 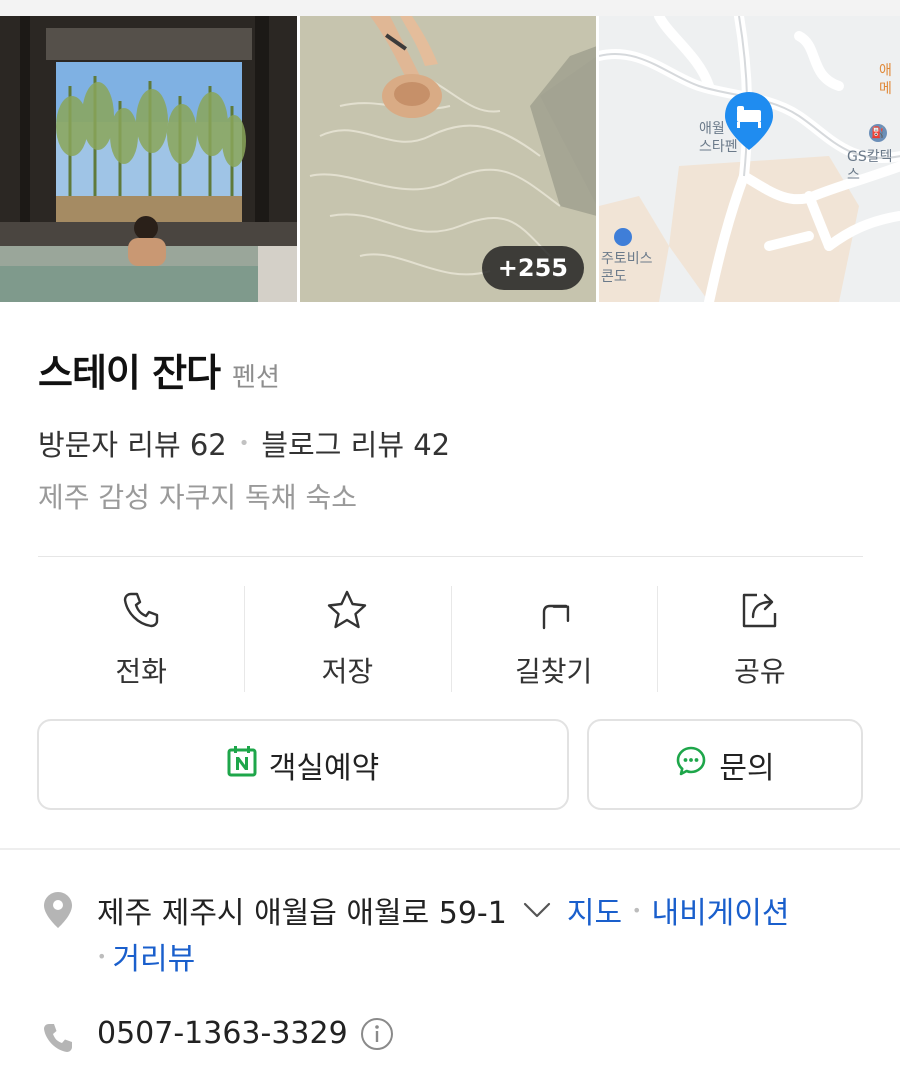 I want to click on location-pin-icon, so click(x=58, y=910).